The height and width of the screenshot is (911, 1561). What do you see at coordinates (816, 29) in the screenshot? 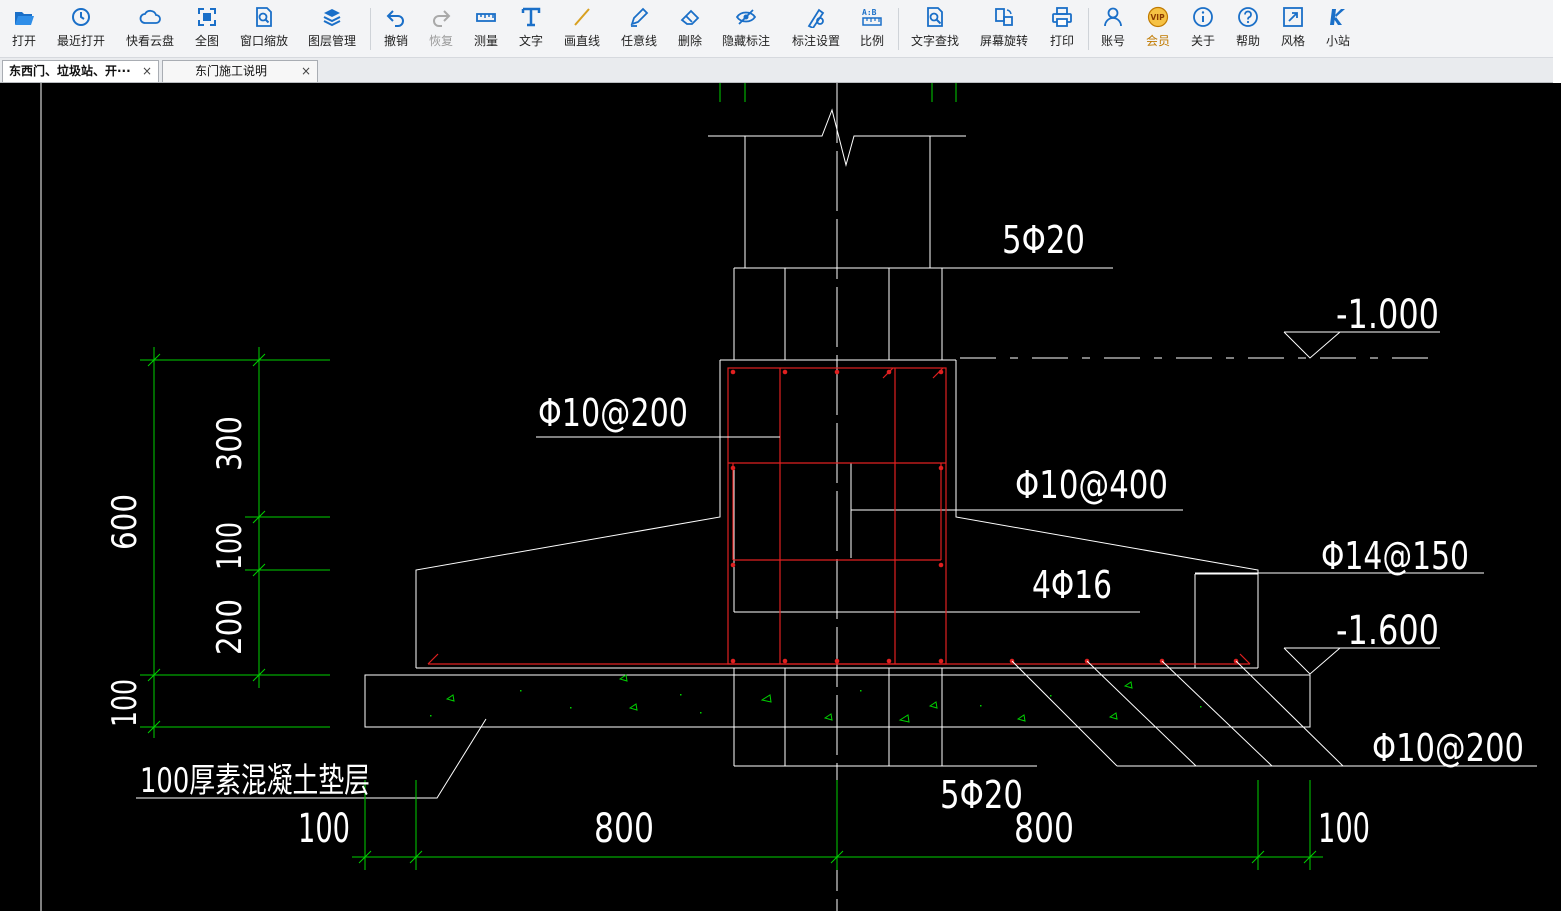
I see `annotation-settings-button: 标注设置` at bounding box center [816, 29].